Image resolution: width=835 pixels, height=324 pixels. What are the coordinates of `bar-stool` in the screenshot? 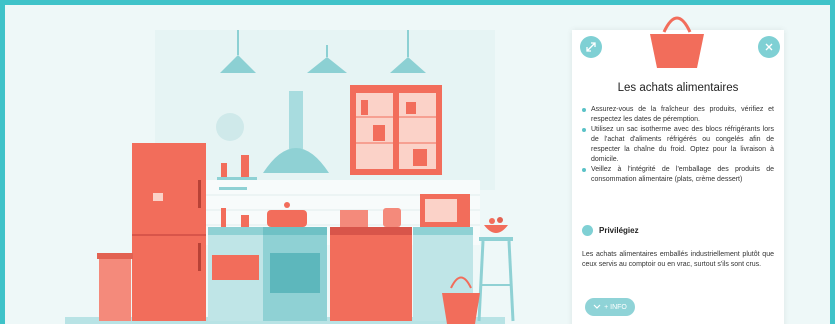 It's located at (496, 269).